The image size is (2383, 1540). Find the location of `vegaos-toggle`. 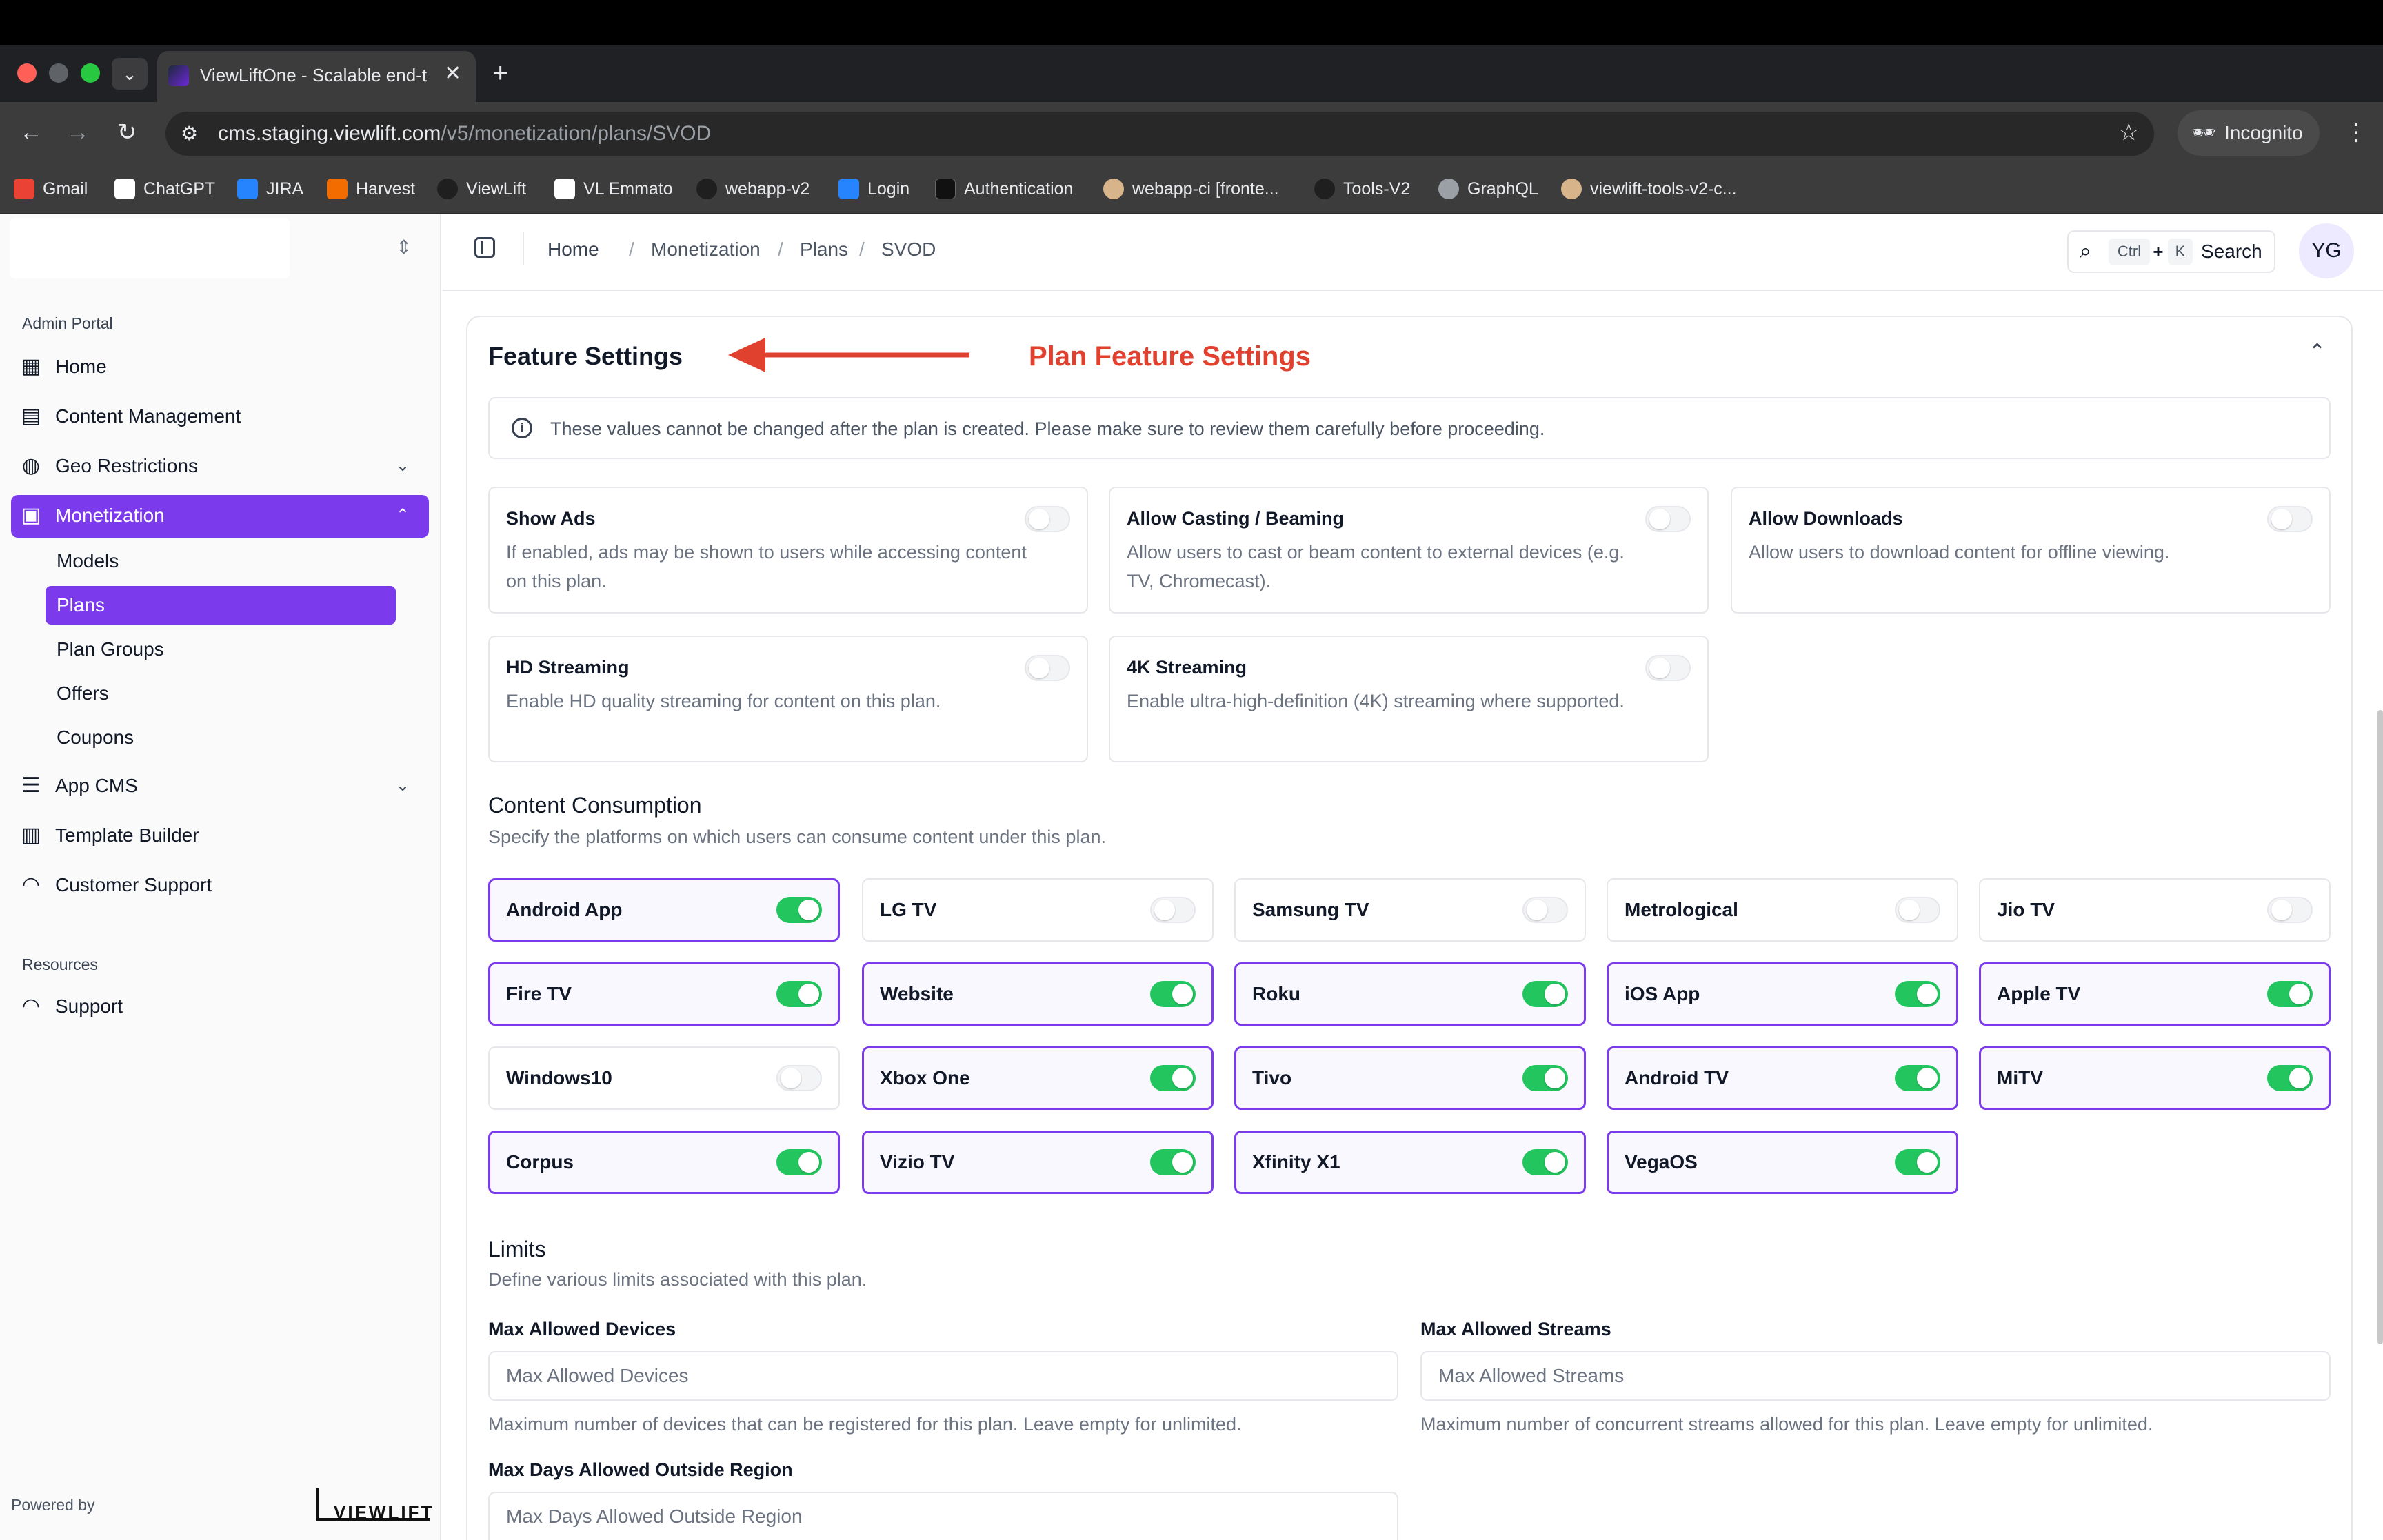

vegaos-toggle is located at coordinates (1917, 1162).